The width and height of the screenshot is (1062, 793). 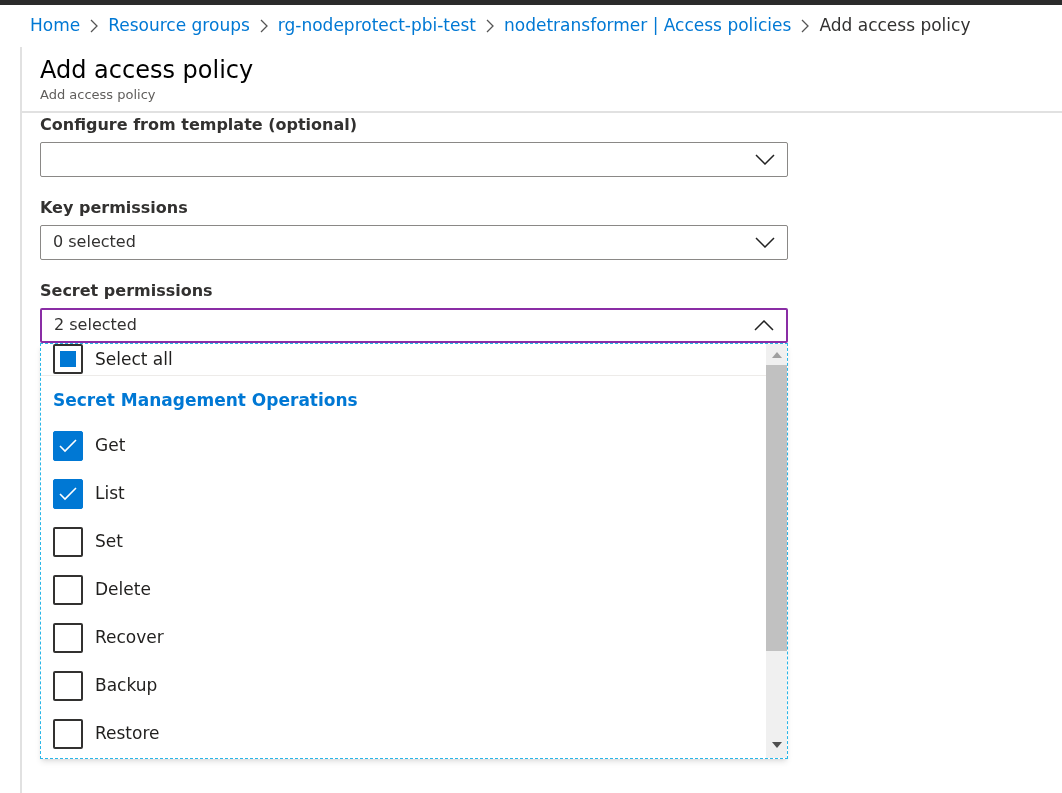 What do you see at coordinates (403, 685) in the screenshot?
I see `permission-option: Backup` at bounding box center [403, 685].